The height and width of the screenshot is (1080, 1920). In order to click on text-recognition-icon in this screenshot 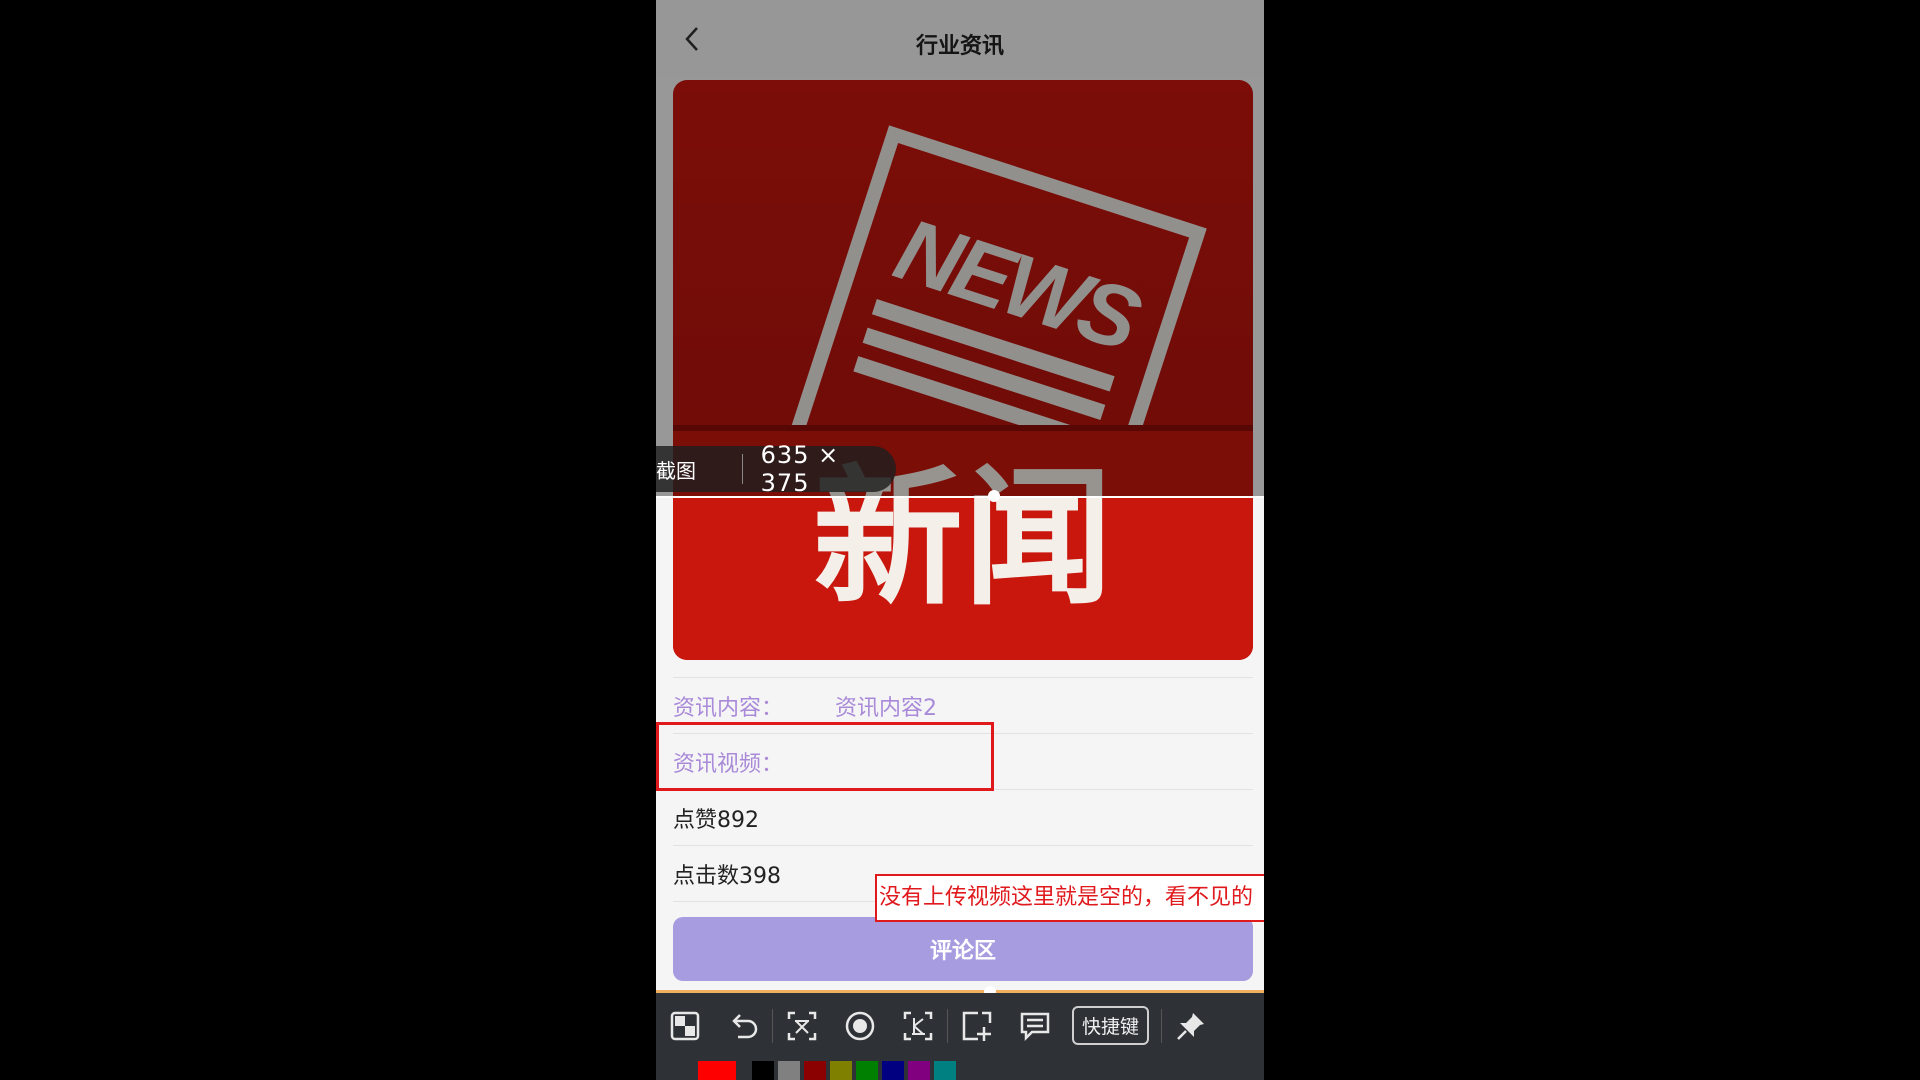, I will do `click(802, 1025)`.